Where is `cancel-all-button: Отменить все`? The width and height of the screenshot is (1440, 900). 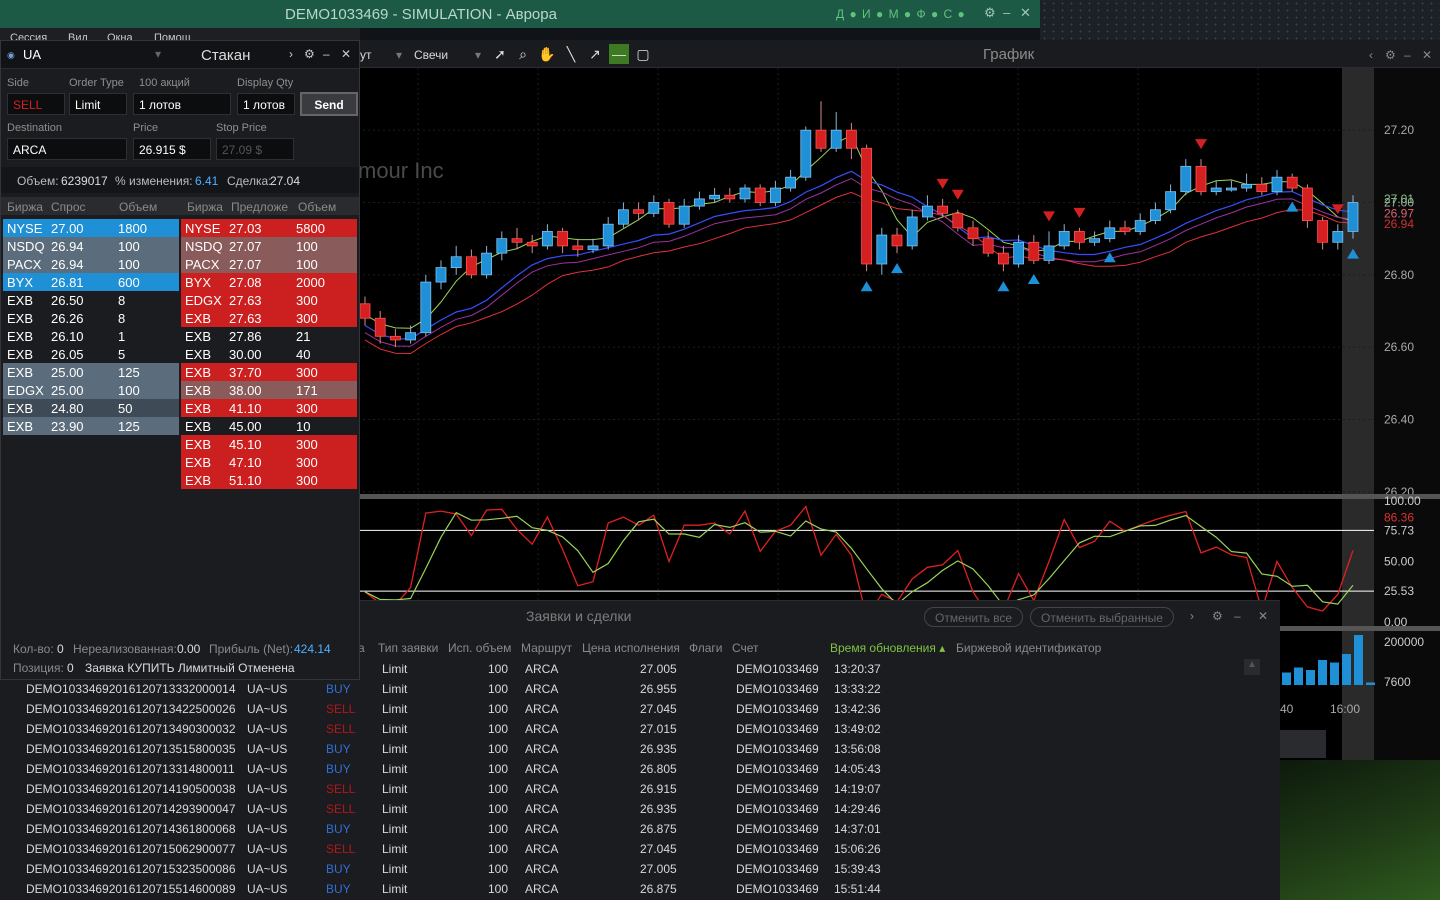
cancel-all-button: Отменить все is located at coordinates (974, 617).